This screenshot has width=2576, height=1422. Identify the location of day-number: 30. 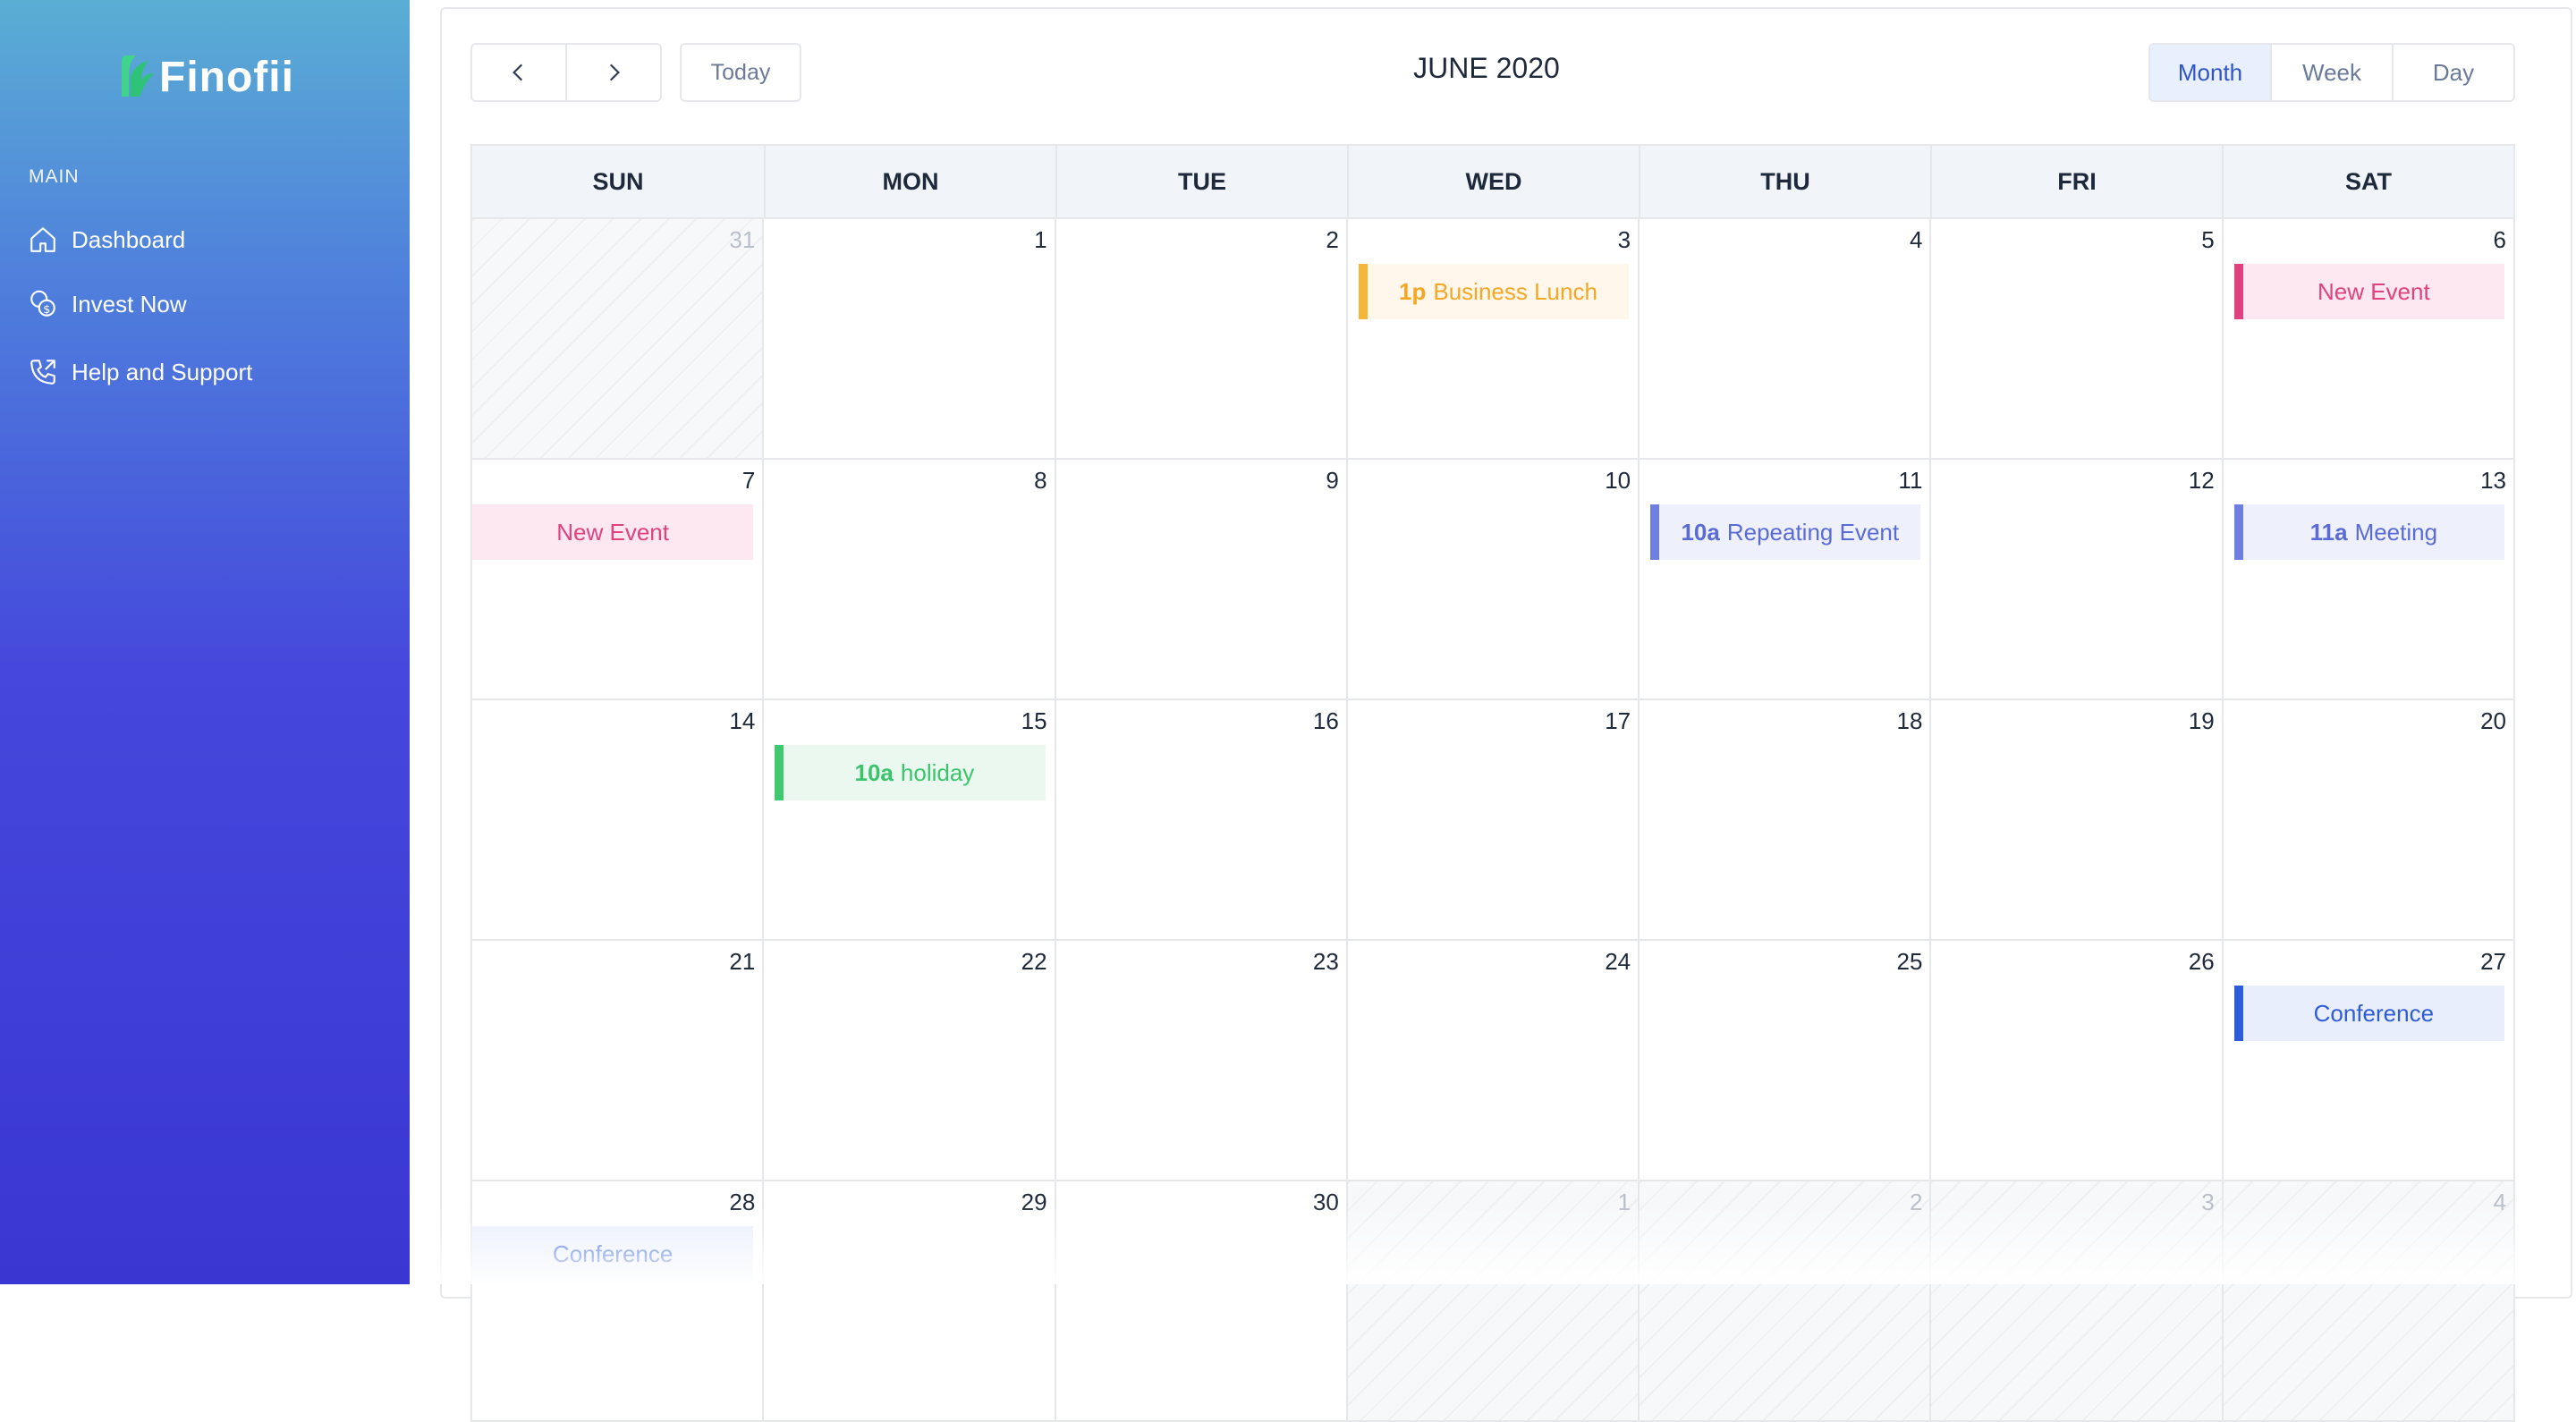
(1326, 1202).